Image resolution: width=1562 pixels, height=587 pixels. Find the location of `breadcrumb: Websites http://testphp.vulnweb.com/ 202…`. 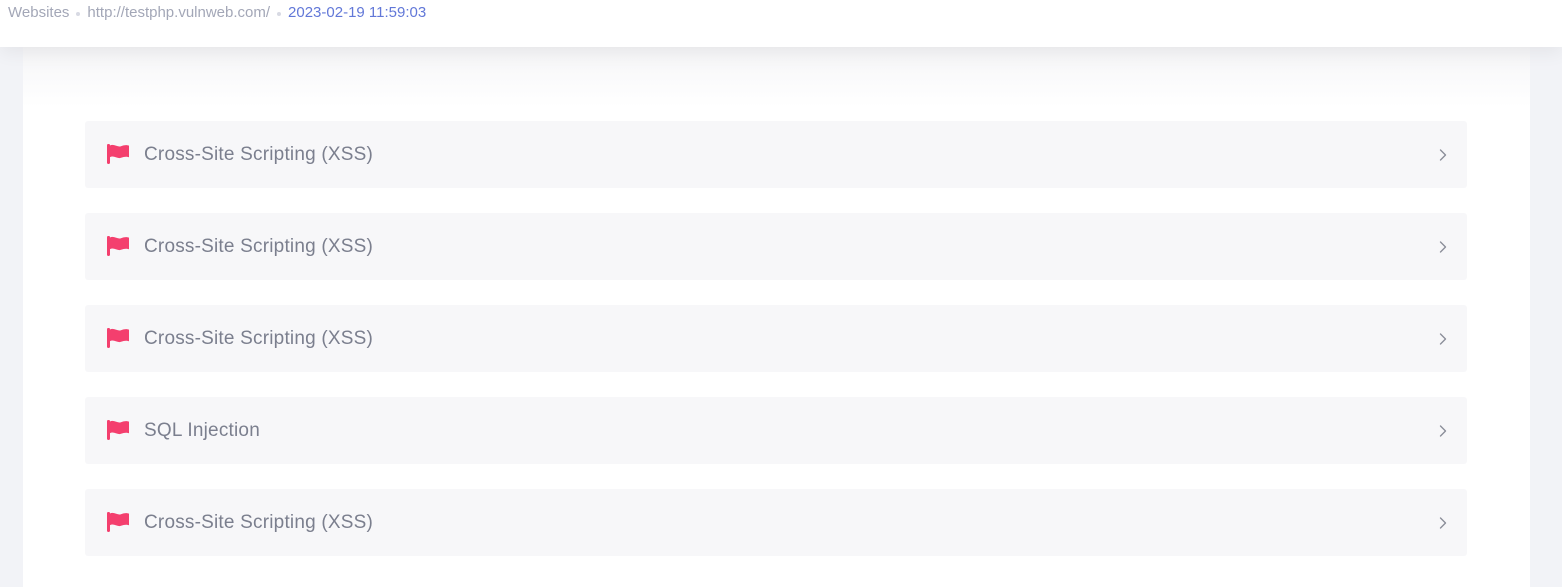

breadcrumb: Websites http://testphp.vulnweb.com/ 202… is located at coordinates (217, 13).